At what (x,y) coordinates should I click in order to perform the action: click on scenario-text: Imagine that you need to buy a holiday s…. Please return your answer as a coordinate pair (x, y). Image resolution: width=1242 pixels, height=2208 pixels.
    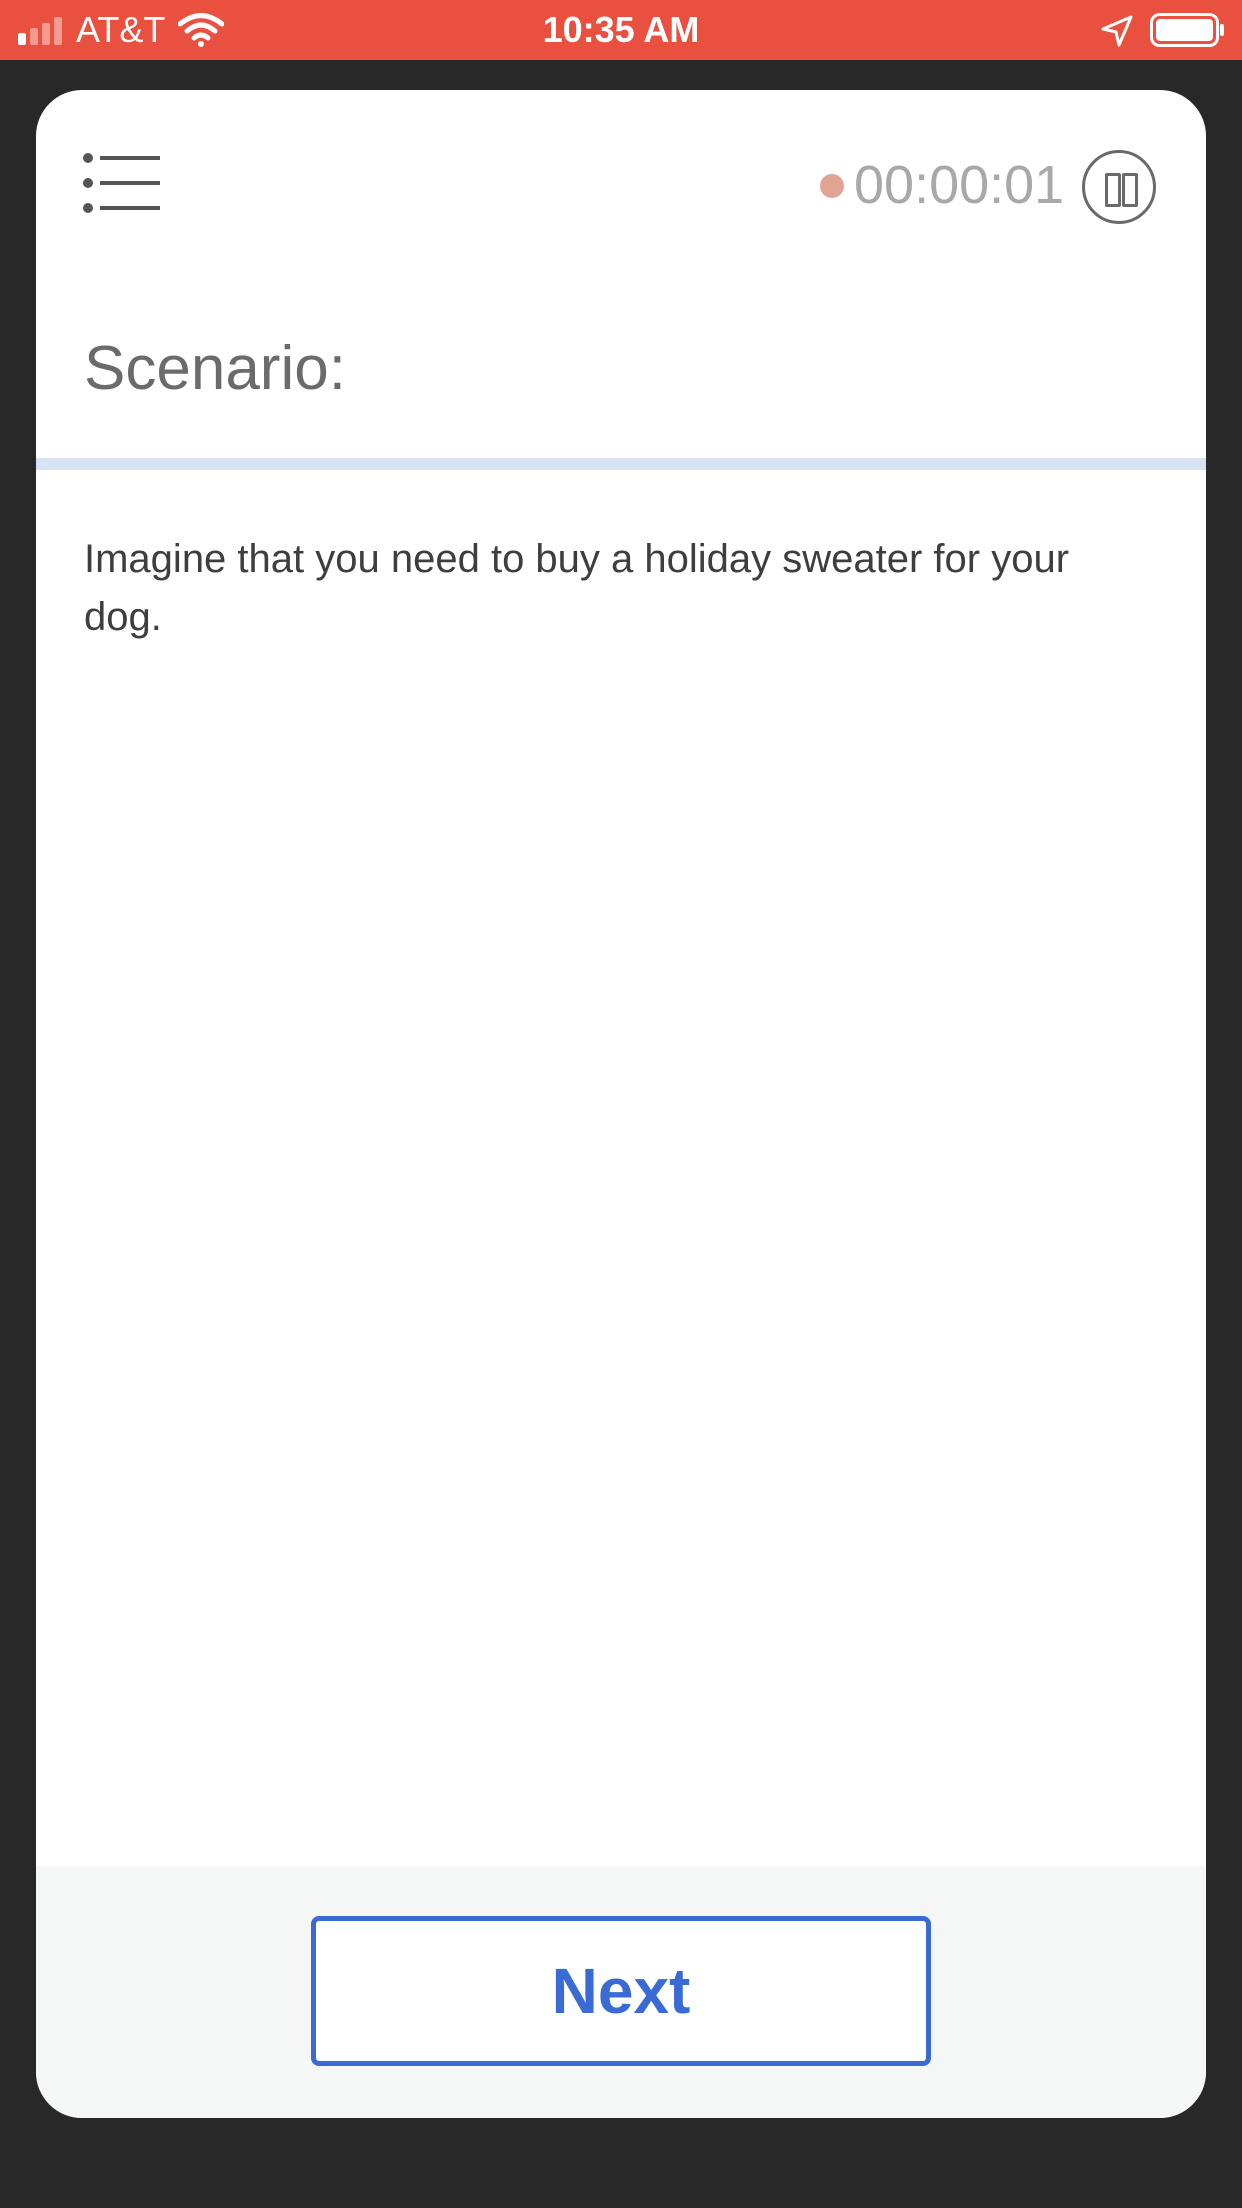
    Looking at the image, I should click on (577, 588).